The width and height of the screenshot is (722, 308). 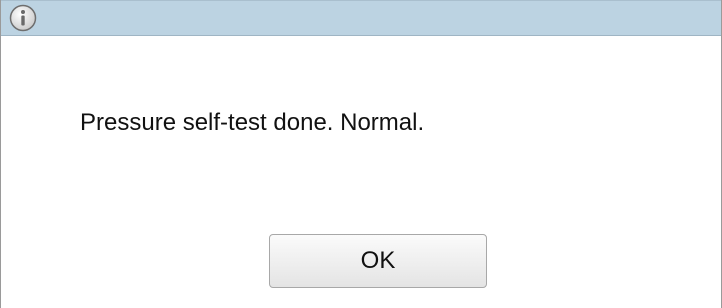 I want to click on dialog-message: Pressure self-test done. Normal., so click(x=252, y=122).